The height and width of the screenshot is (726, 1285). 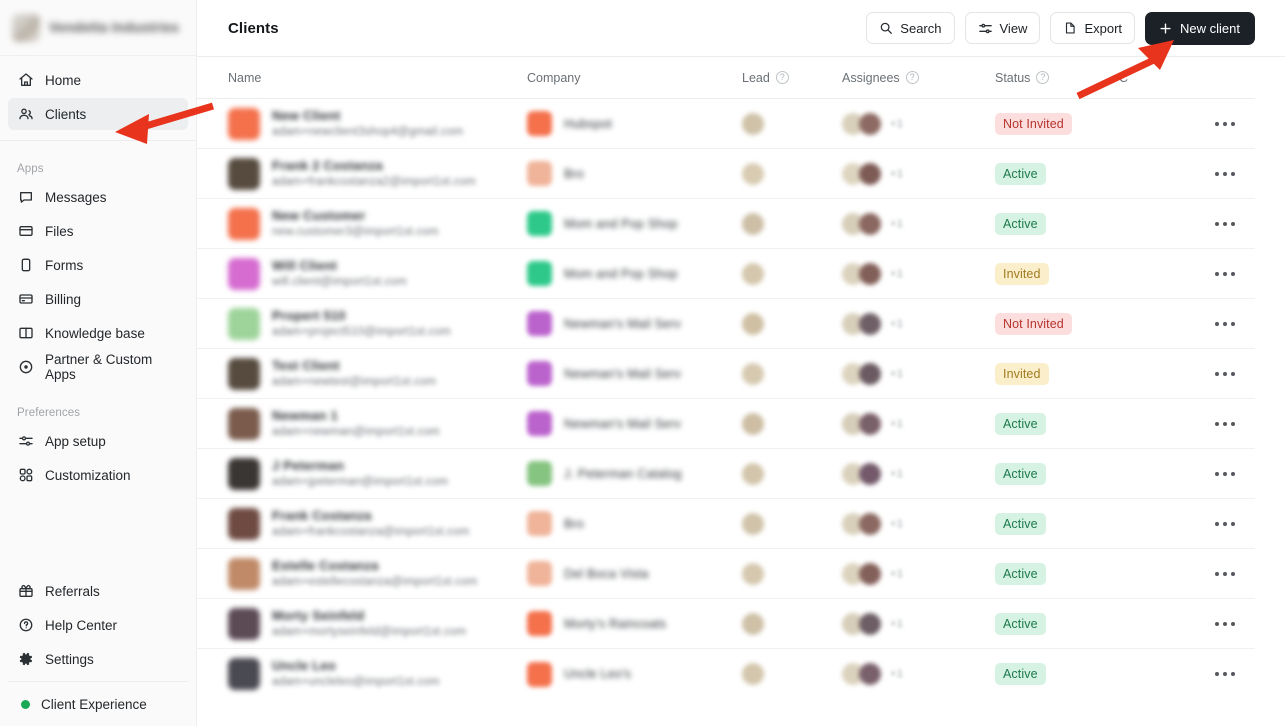 What do you see at coordinates (1200, 28) in the screenshot?
I see `new-client-button: New client` at bounding box center [1200, 28].